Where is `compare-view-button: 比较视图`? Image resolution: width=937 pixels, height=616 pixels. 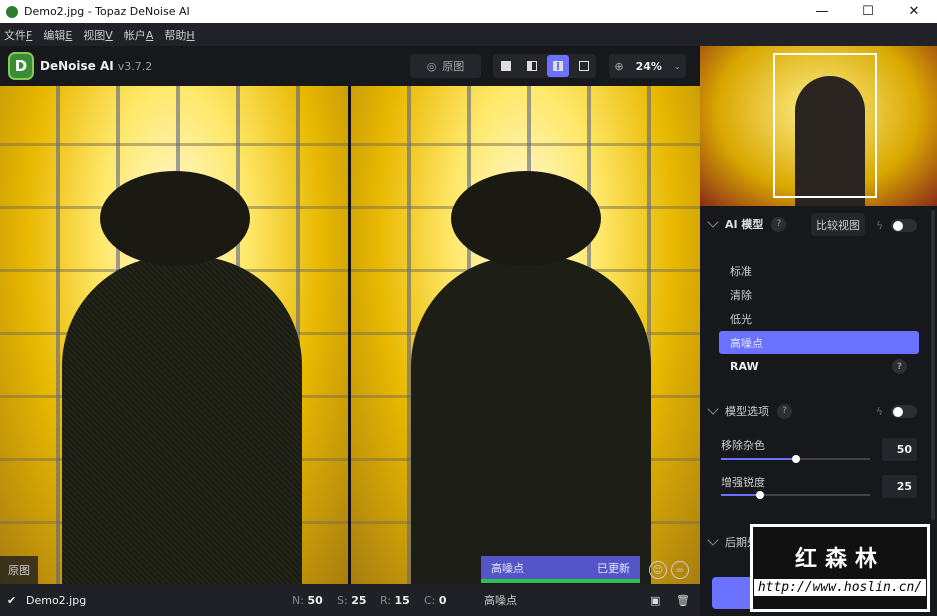
compare-view-button: 比较视图 is located at coordinates (838, 224).